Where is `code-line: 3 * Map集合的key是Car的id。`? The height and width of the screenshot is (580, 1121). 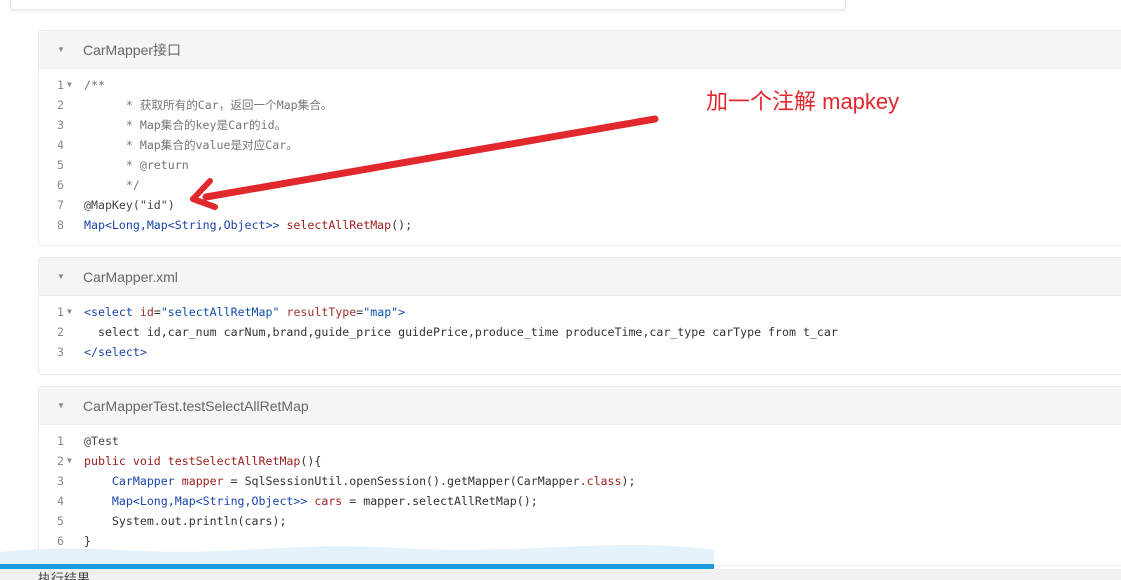 code-line: 3 * Map集合的key是Car的id。 is located at coordinates (580, 125).